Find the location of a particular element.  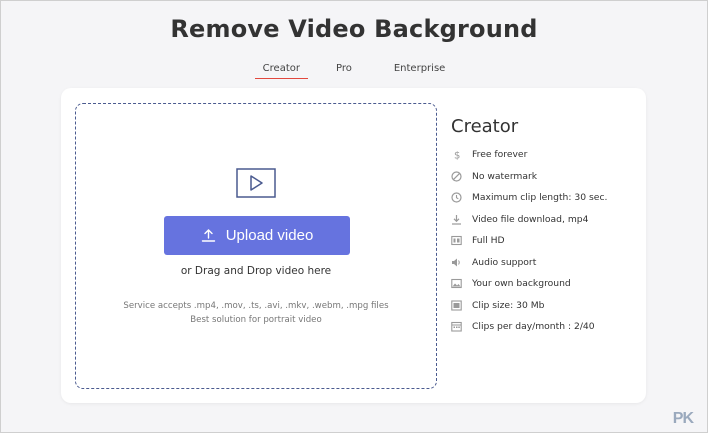

upload-icon is located at coordinates (208, 235).